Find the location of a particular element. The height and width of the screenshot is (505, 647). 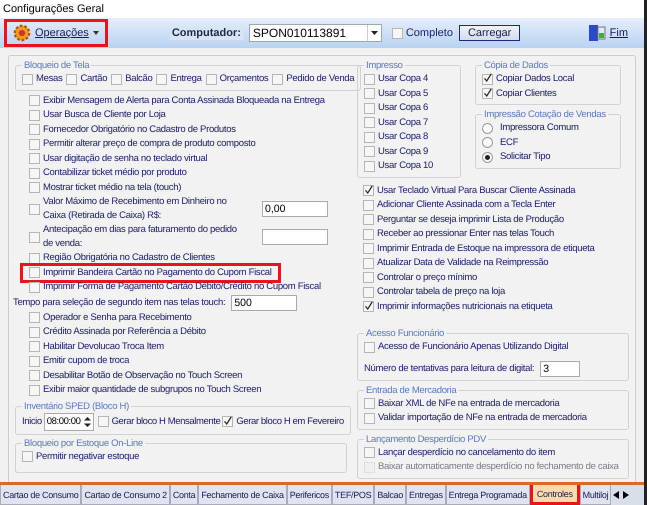

operations-menu-button: Operações is located at coordinates (56, 33).